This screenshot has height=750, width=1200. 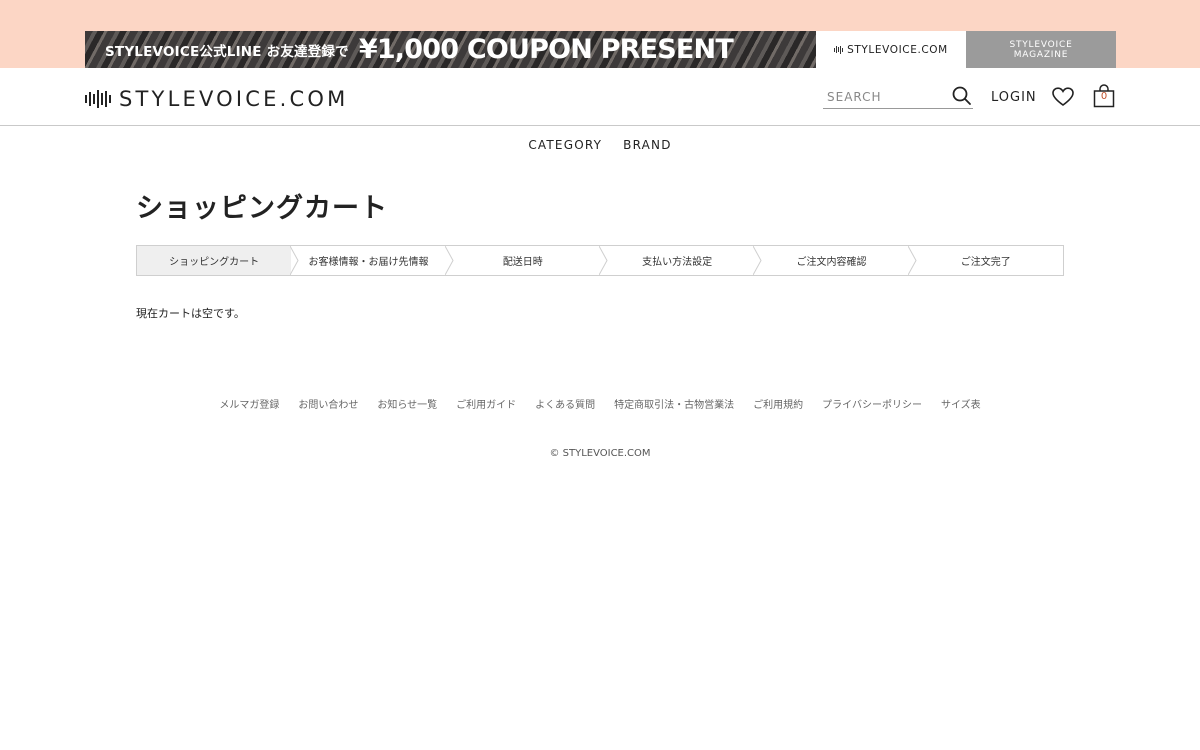 I want to click on page-title: ショッピングカート, so click(x=262, y=208).